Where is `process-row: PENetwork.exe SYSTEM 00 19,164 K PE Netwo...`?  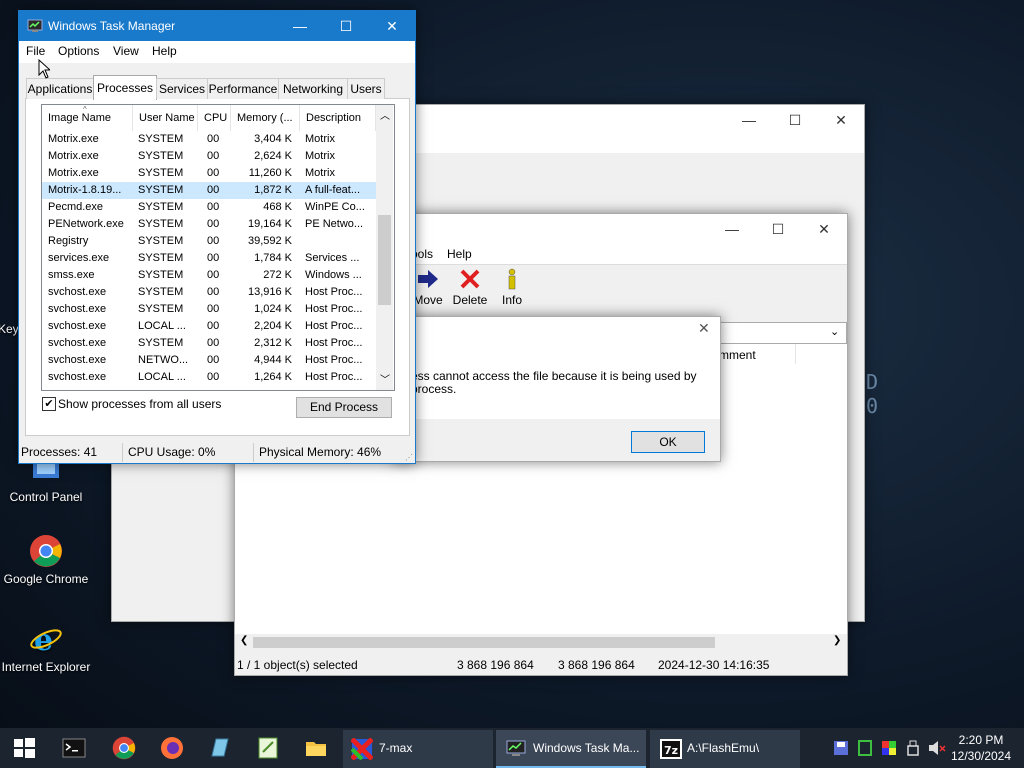
process-row: PENetwork.exe SYSTEM 00 19,164 K PE Netwo... is located at coordinates (209, 224).